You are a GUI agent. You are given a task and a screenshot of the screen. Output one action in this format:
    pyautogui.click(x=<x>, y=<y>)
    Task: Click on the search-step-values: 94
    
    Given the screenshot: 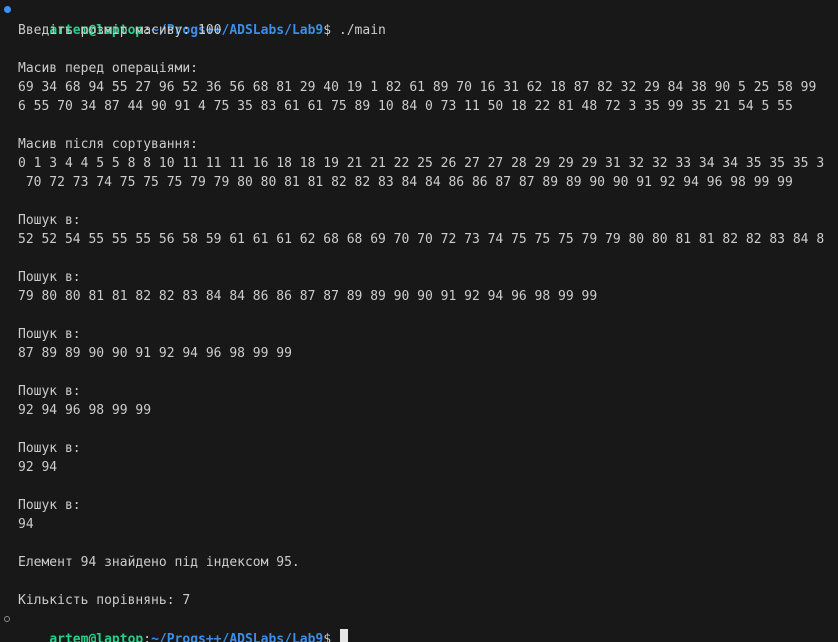 What is the action you would take?
    pyautogui.click(x=26, y=524)
    